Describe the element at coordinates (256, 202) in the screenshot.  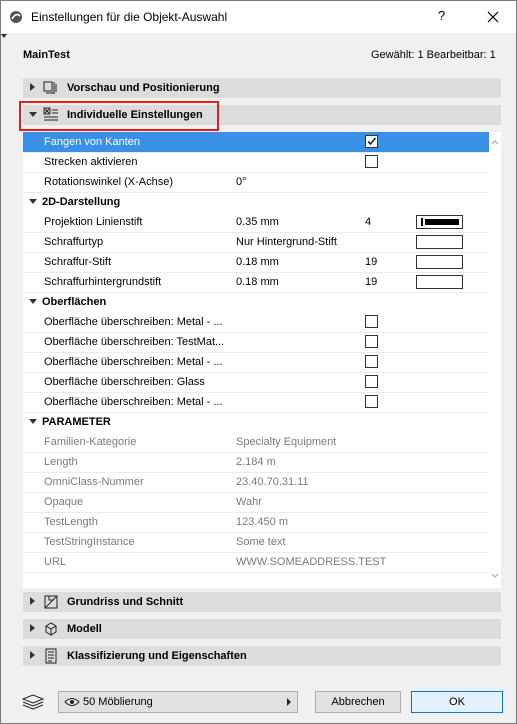
I see `group-2d-darstellung: 2D-Darstellung` at that location.